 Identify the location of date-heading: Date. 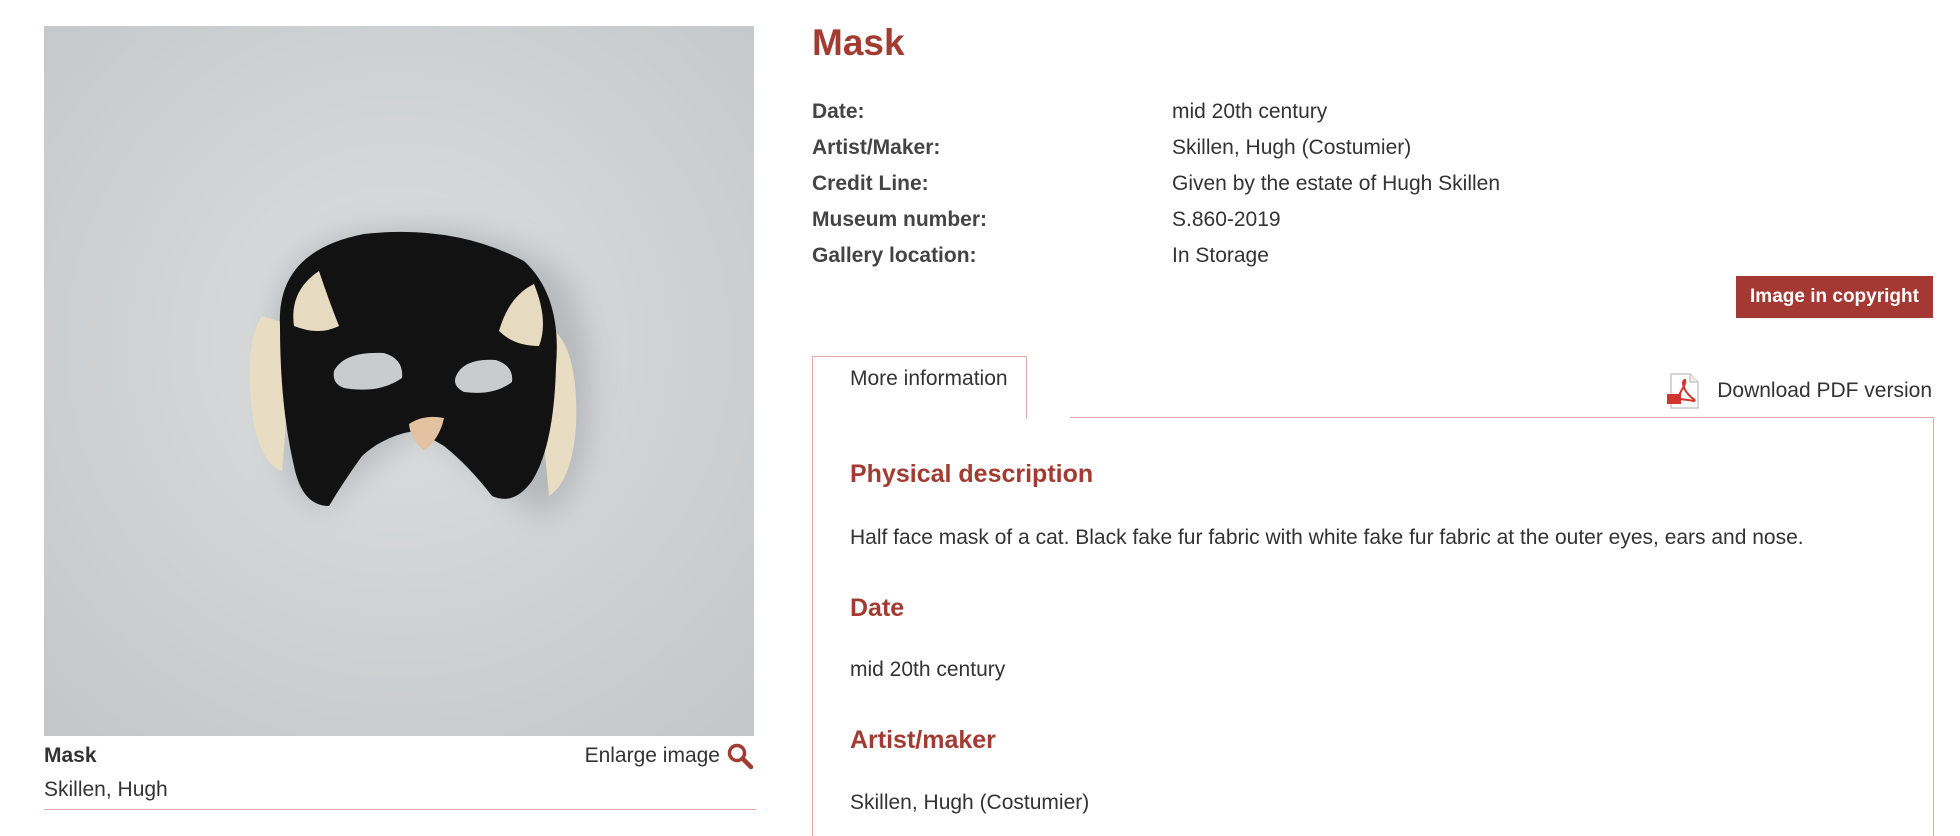
(877, 608).